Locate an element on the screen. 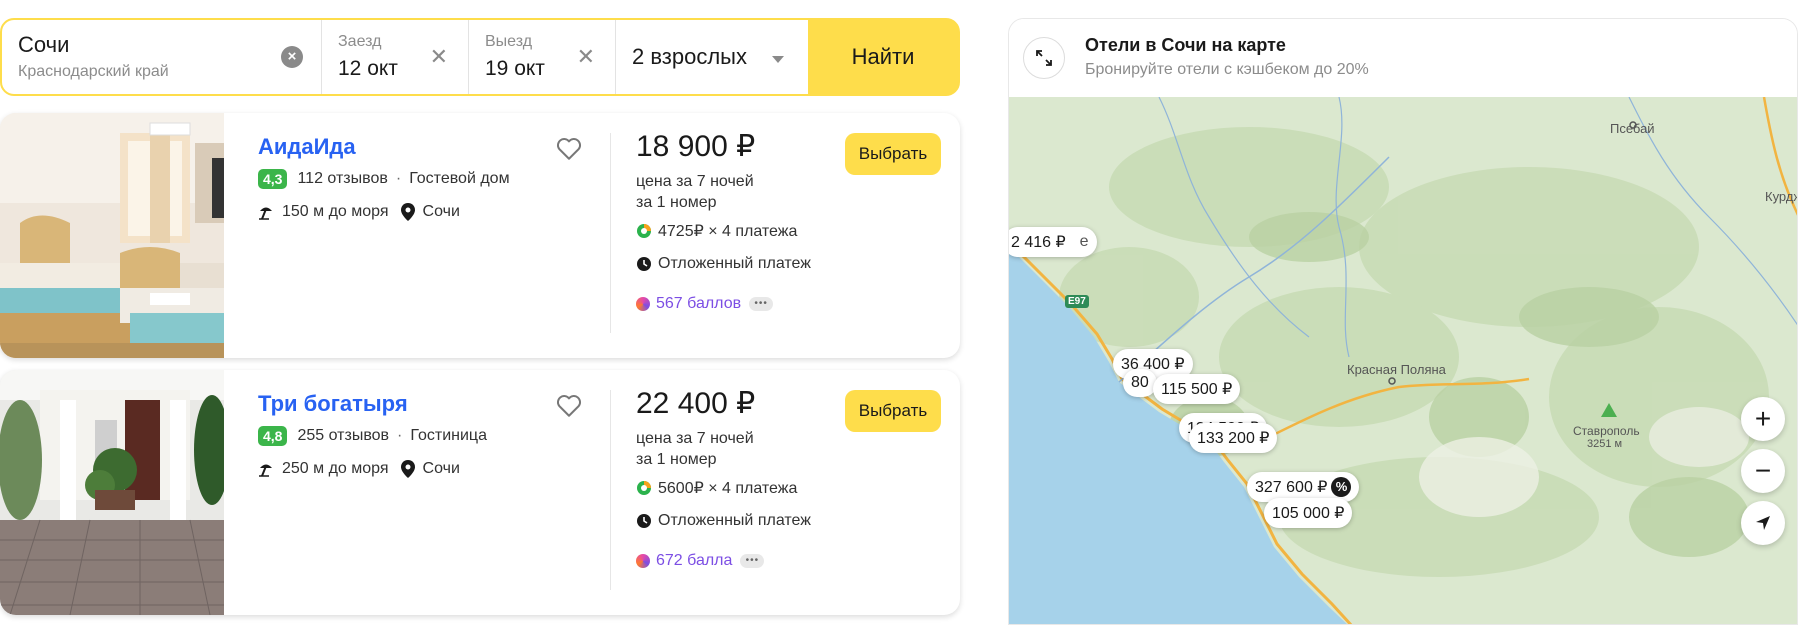  map-price-pin: 80 is located at coordinates (1140, 383).